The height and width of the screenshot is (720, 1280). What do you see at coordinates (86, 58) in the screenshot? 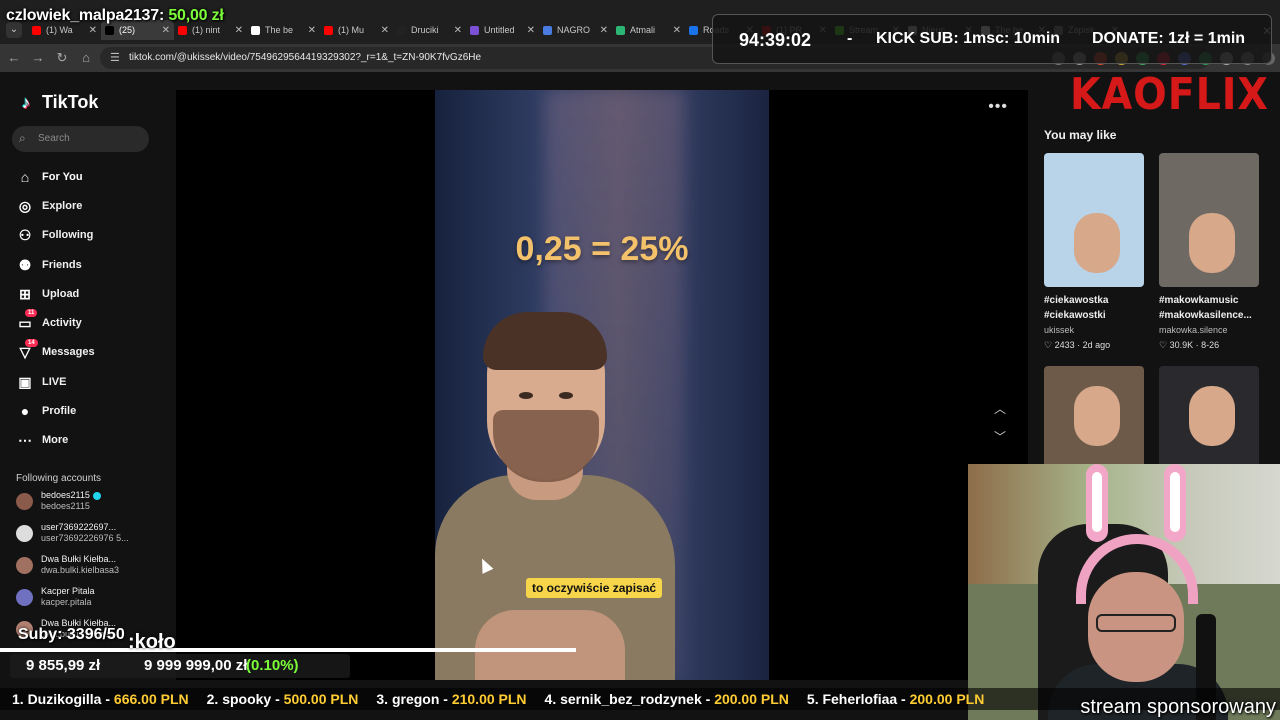
I see `home-button-icon: ⌂` at bounding box center [86, 58].